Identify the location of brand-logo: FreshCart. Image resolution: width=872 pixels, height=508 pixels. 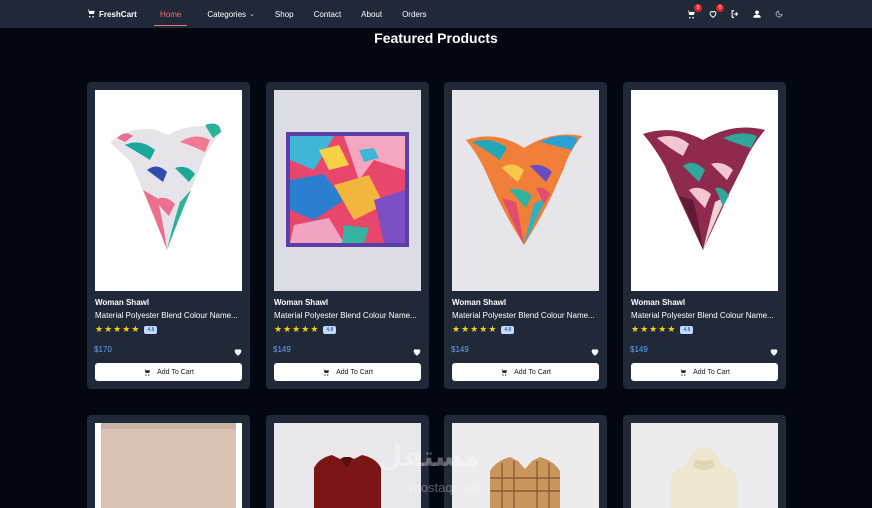
(111, 14).